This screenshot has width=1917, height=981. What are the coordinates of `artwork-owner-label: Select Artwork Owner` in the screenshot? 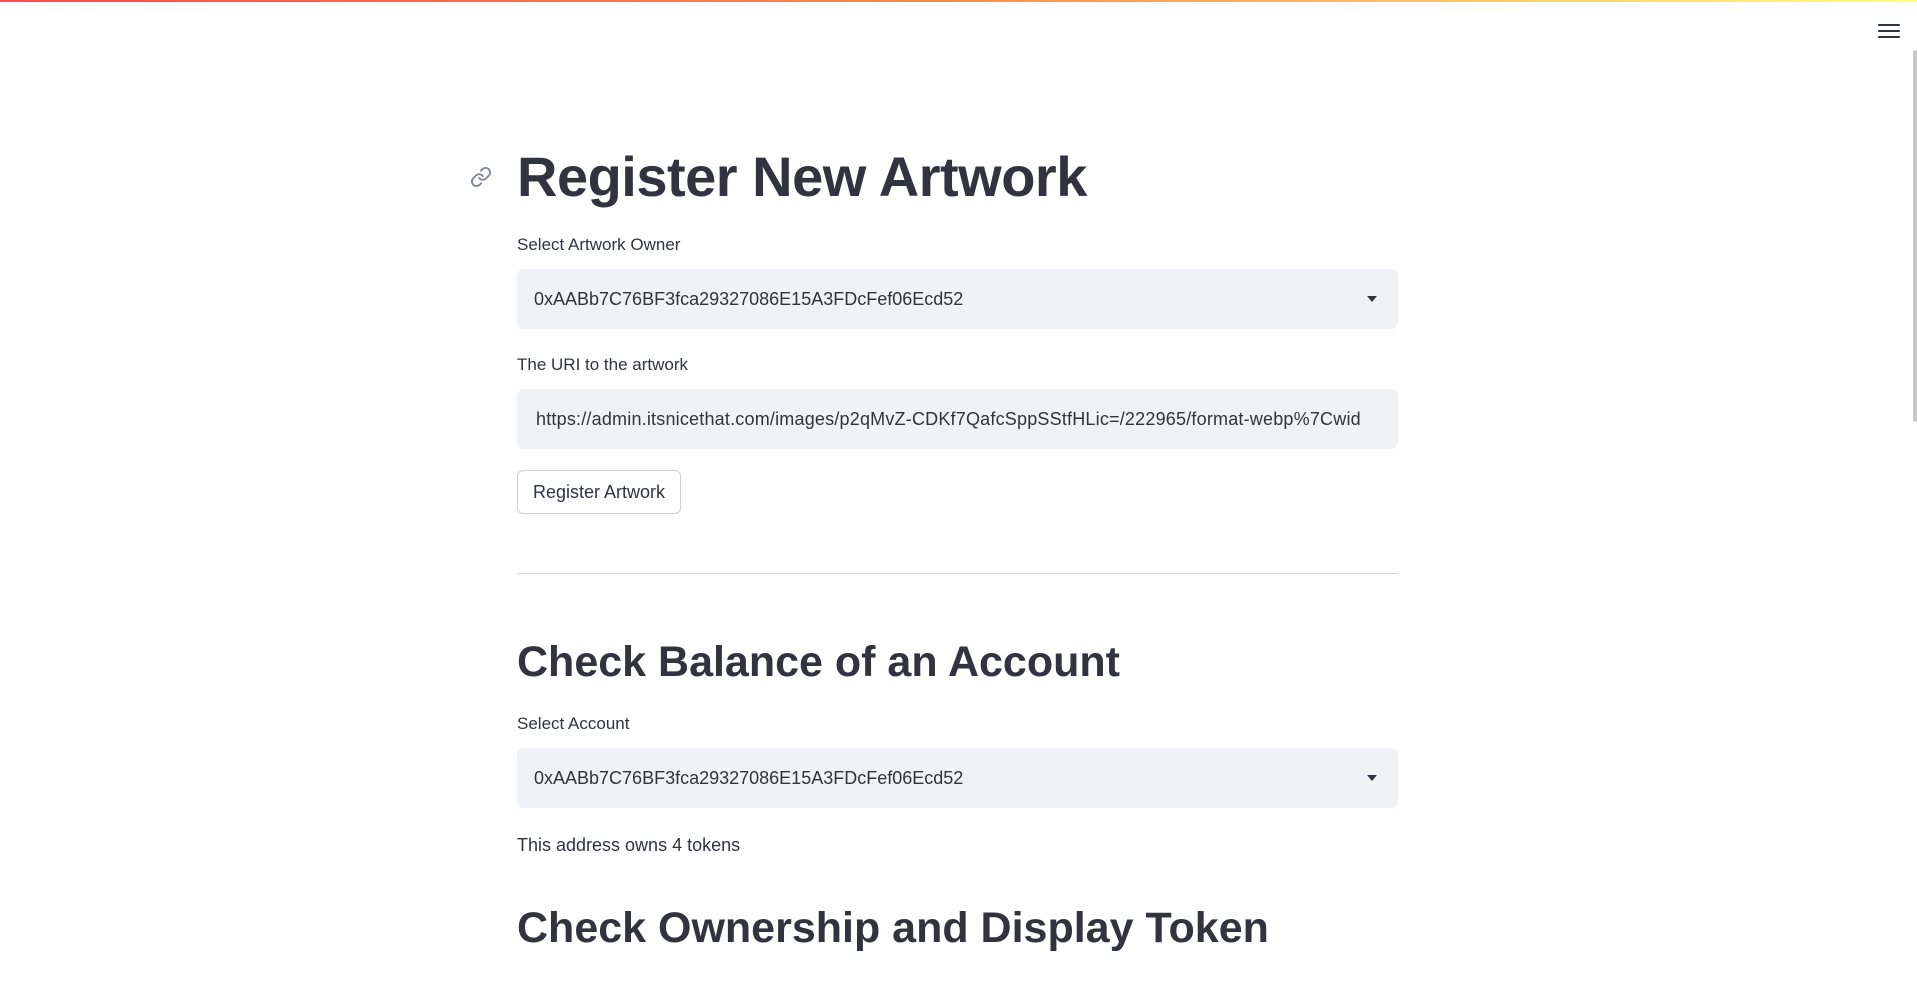 It's located at (599, 244).